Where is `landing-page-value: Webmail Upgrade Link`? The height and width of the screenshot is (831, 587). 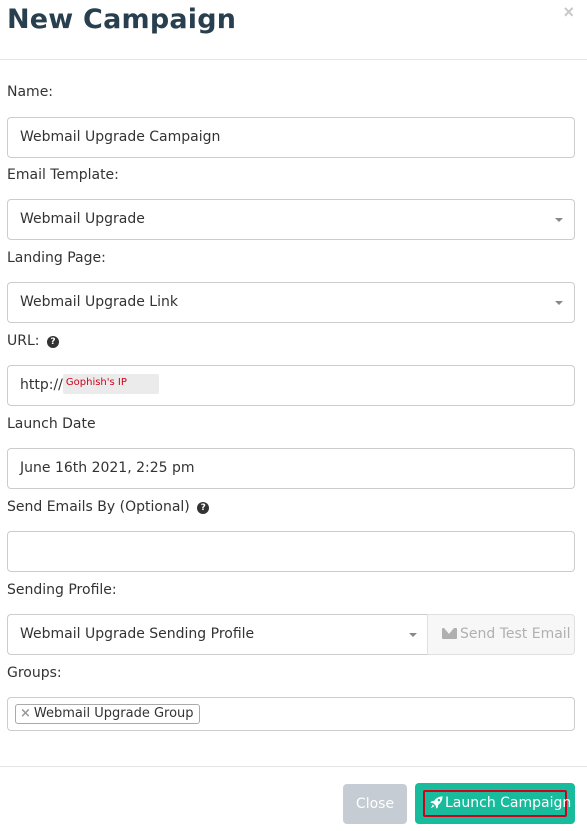
landing-page-value: Webmail Upgrade Link is located at coordinates (99, 302).